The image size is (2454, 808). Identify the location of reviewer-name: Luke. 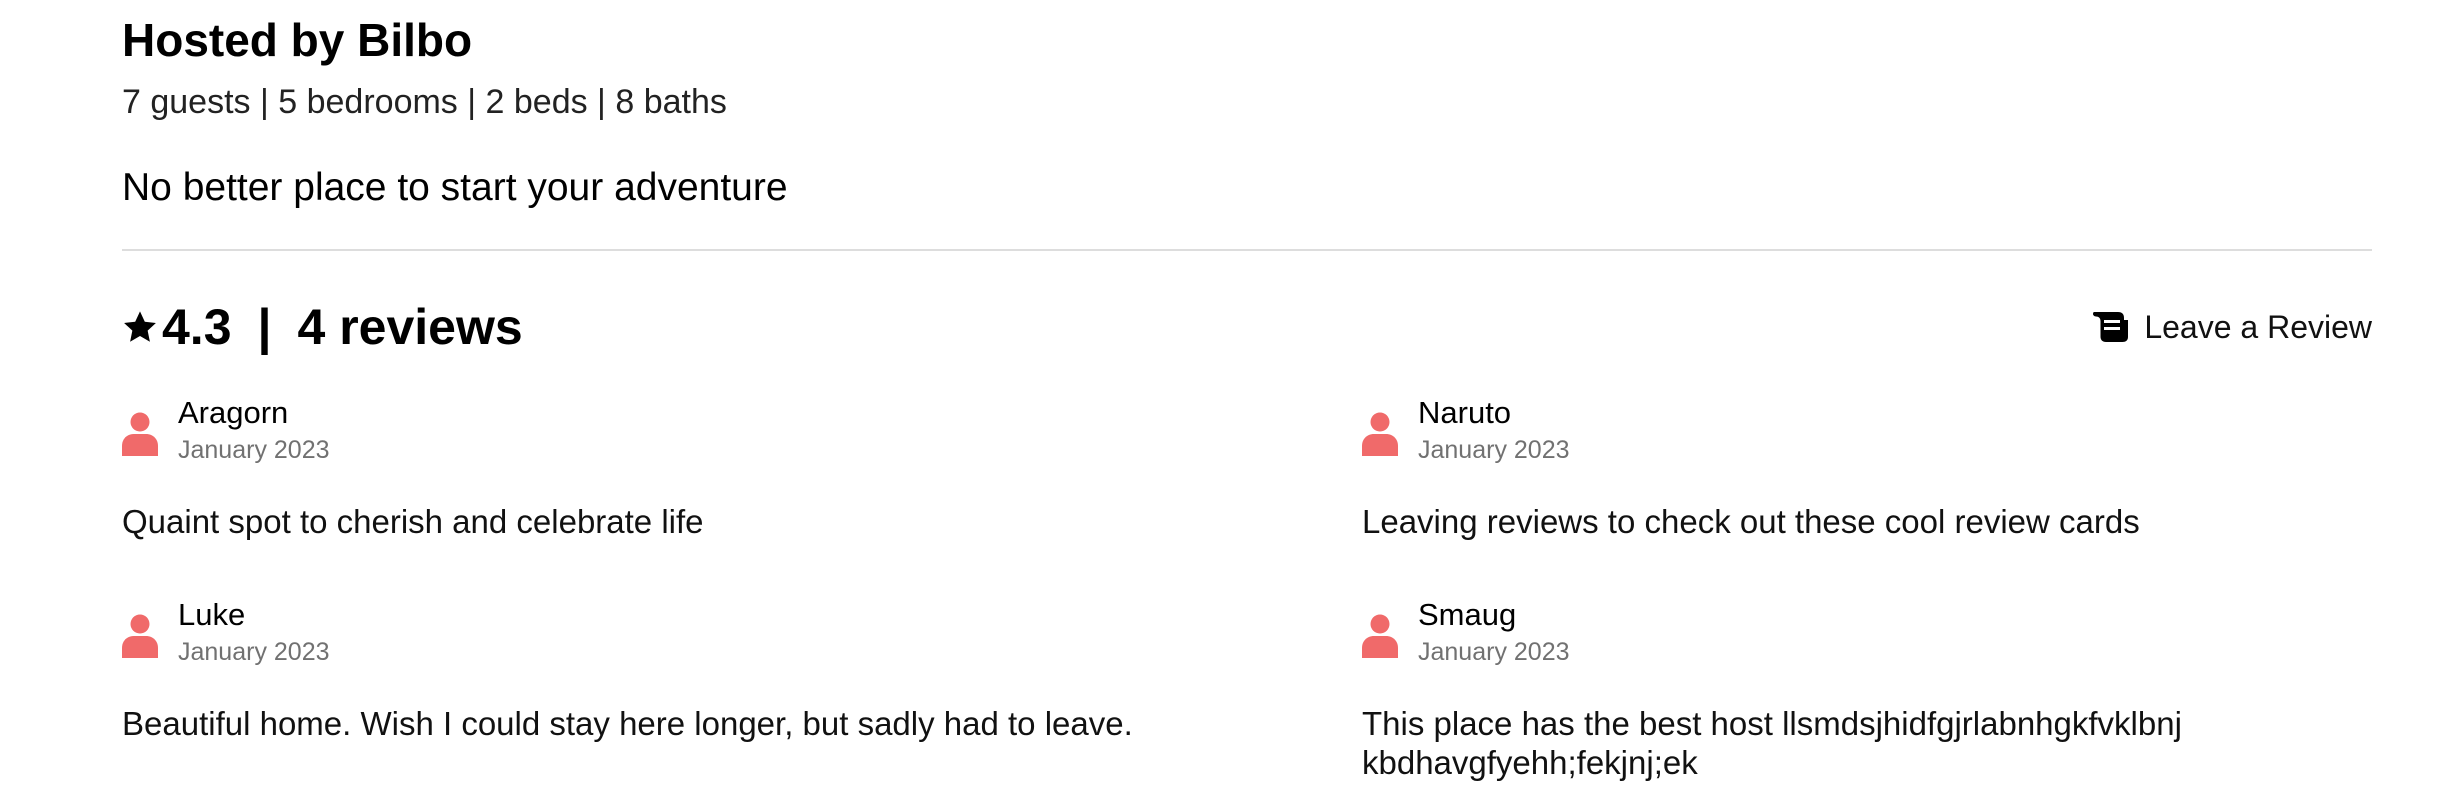
(212, 614).